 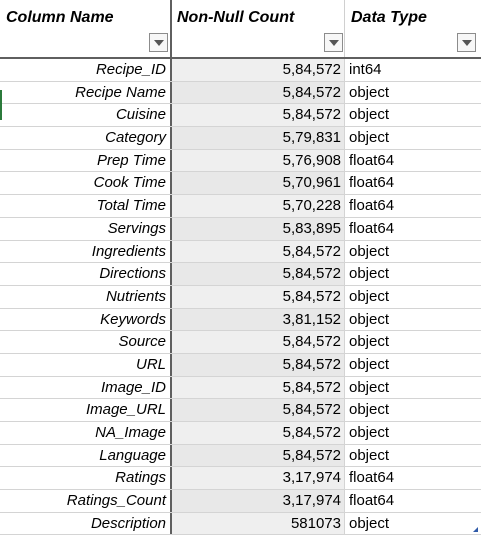 I want to click on table-row: Total Time 5,70,228 float64, so click(x=240, y=206).